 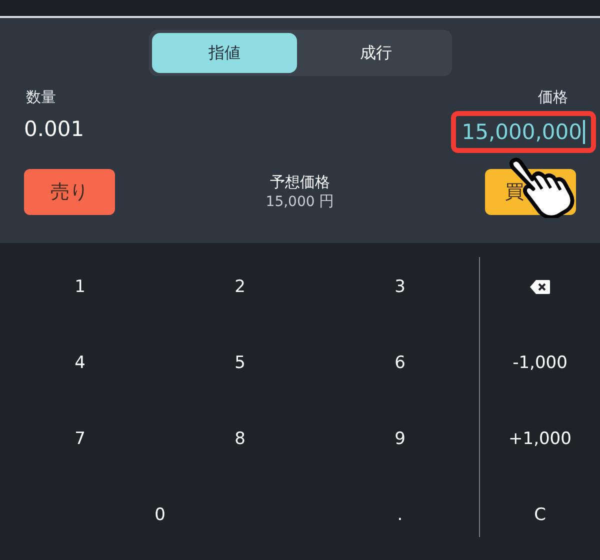 I want to click on keypad-key: 4, so click(x=80, y=363).